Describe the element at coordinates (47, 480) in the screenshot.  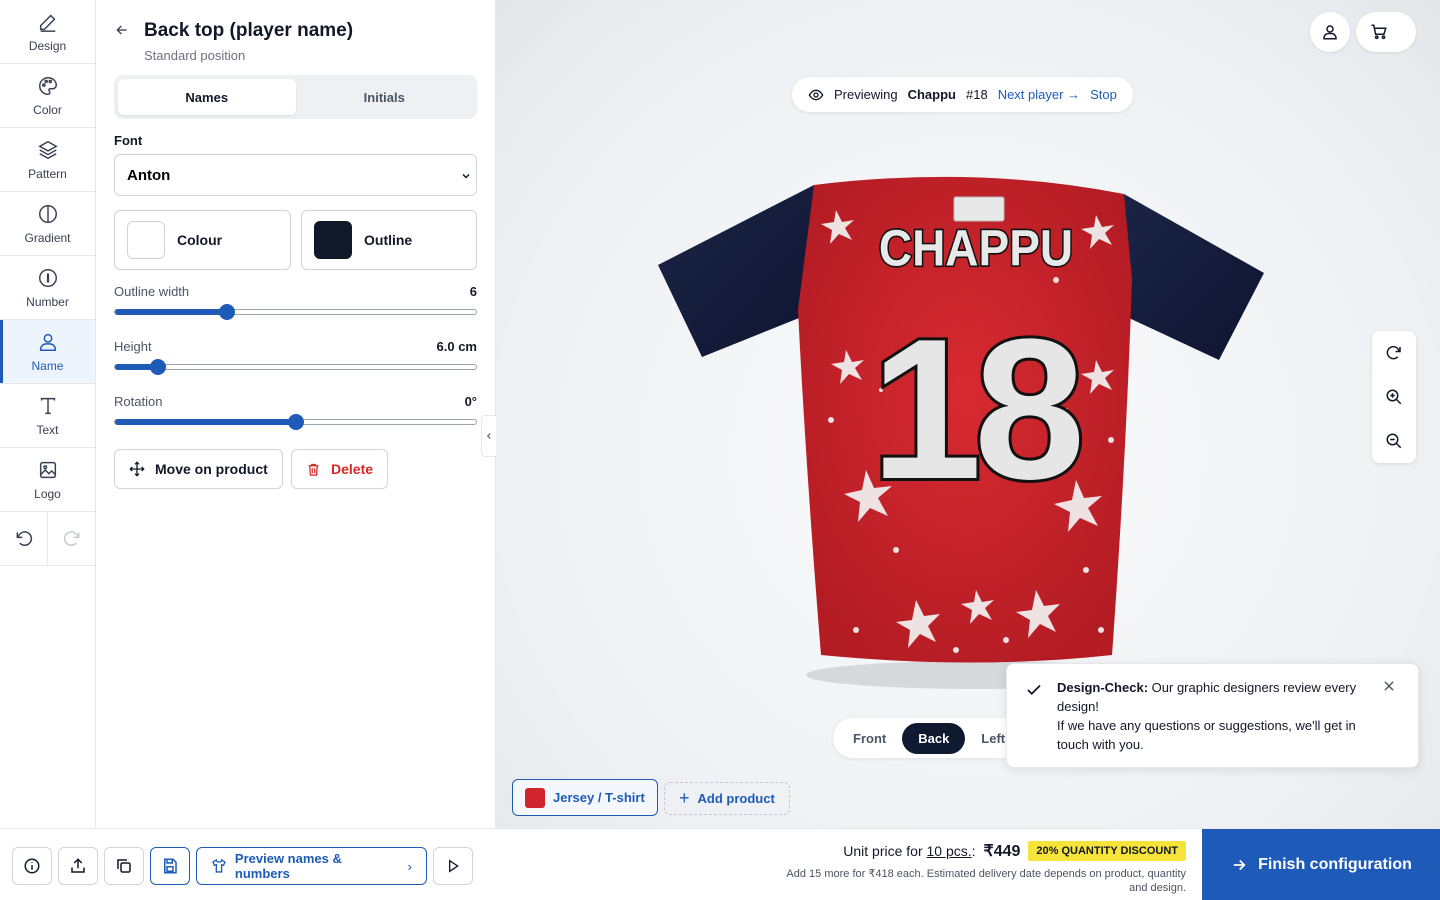
I see `rail-item-logo: Logo` at that location.